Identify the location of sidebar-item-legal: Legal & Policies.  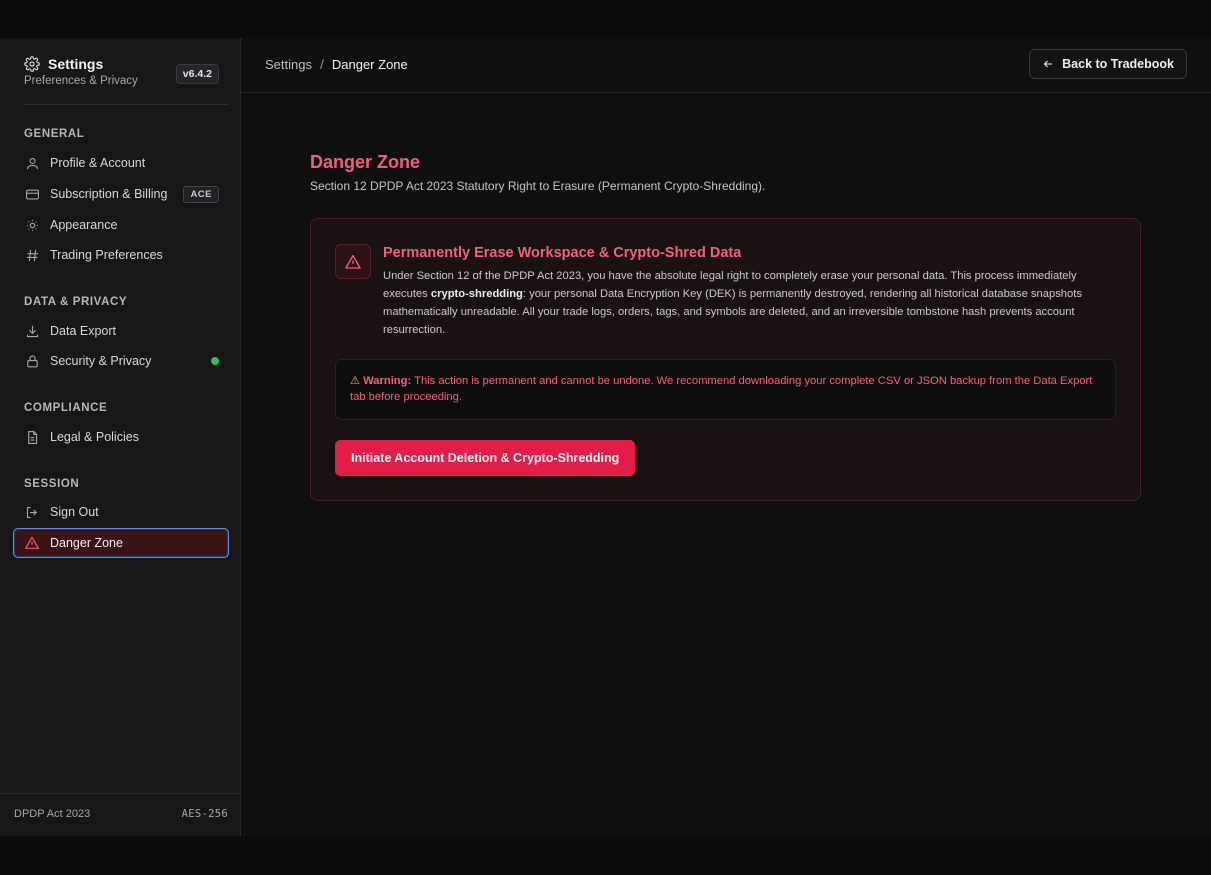
(126, 437).